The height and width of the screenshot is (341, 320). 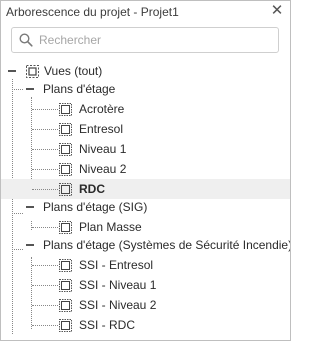 I want to click on tree-group-node: Plans d'étage, so click(x=145, y=89).